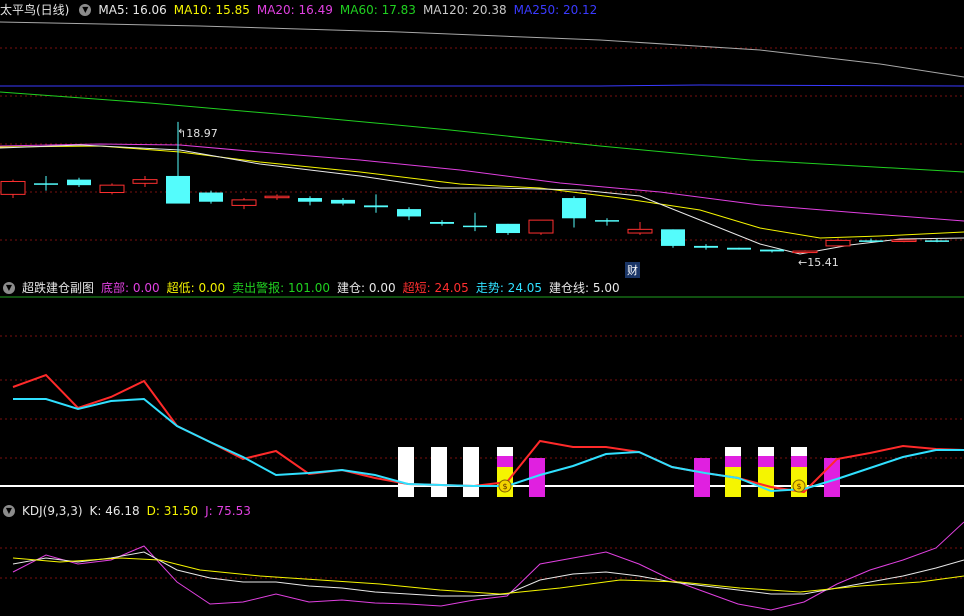  I want to click on kdj-d-line, so click(488, 576).